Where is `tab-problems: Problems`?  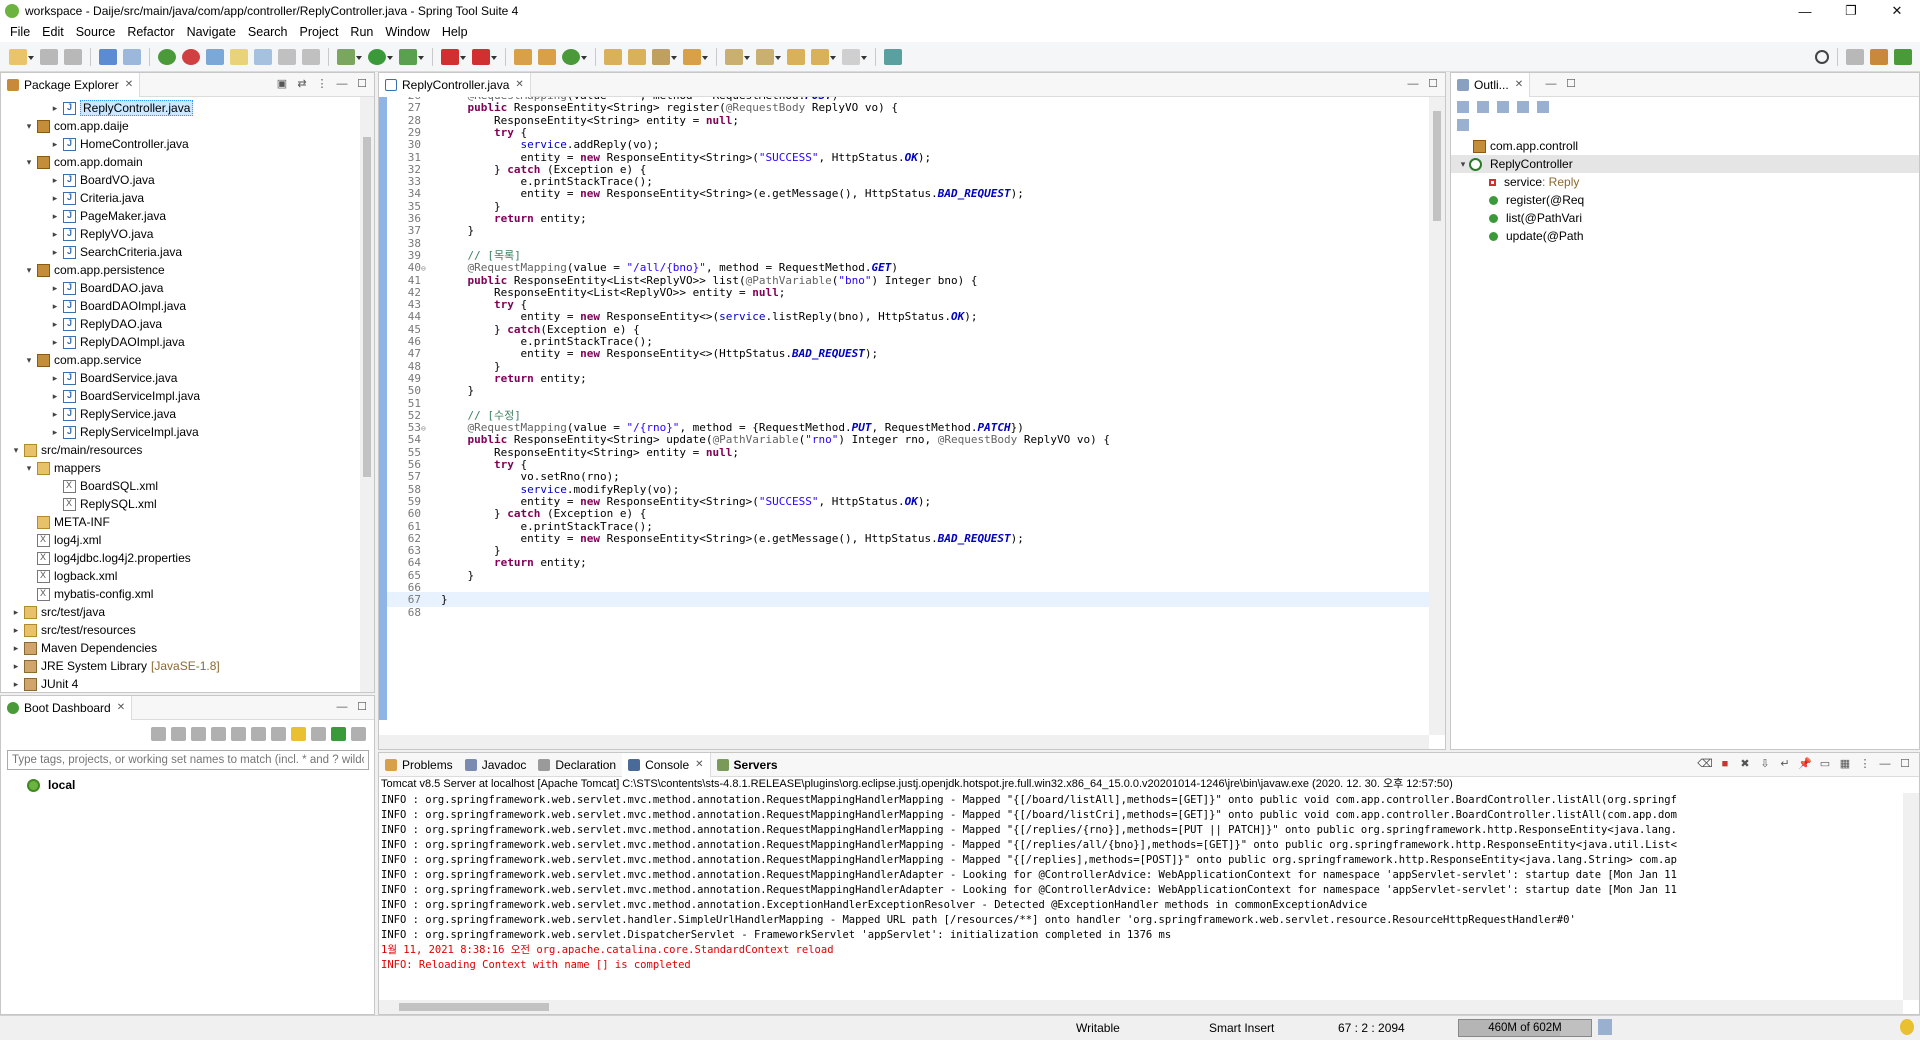
tab-problems: Problems is located at coordinates (419, 765).